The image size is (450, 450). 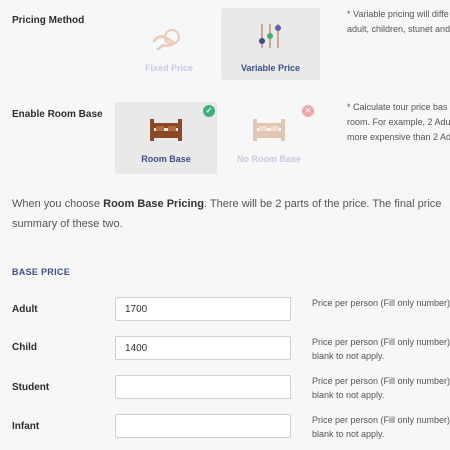 What do you see at coordinates (25, 309) in the screenshot?
I see `adult-label: Adult` at bounding box center [25, 309].